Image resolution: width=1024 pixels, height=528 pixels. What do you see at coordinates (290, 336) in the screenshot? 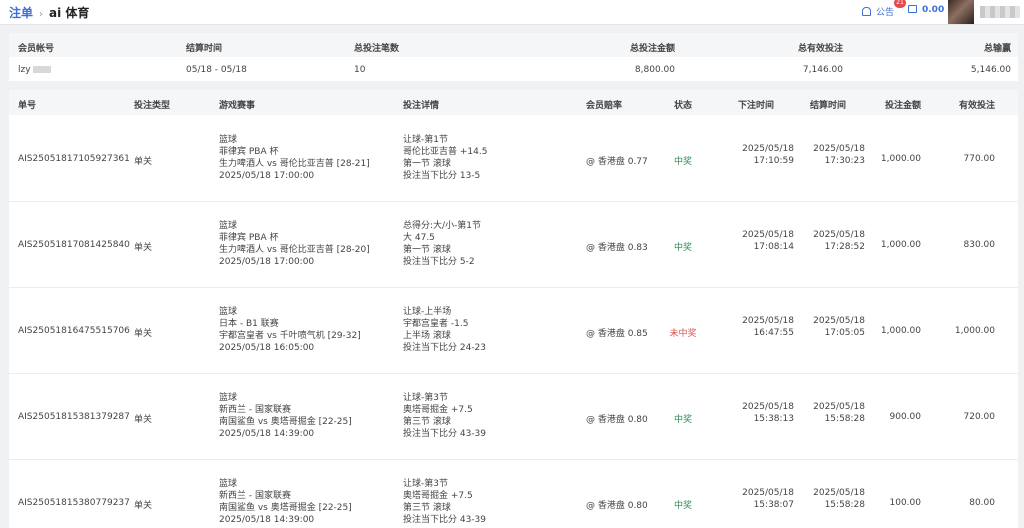
I see `event-match: 宇都宫皇者 vs 千叶喷气机 [29-32]` at bounding box center [290, 336].